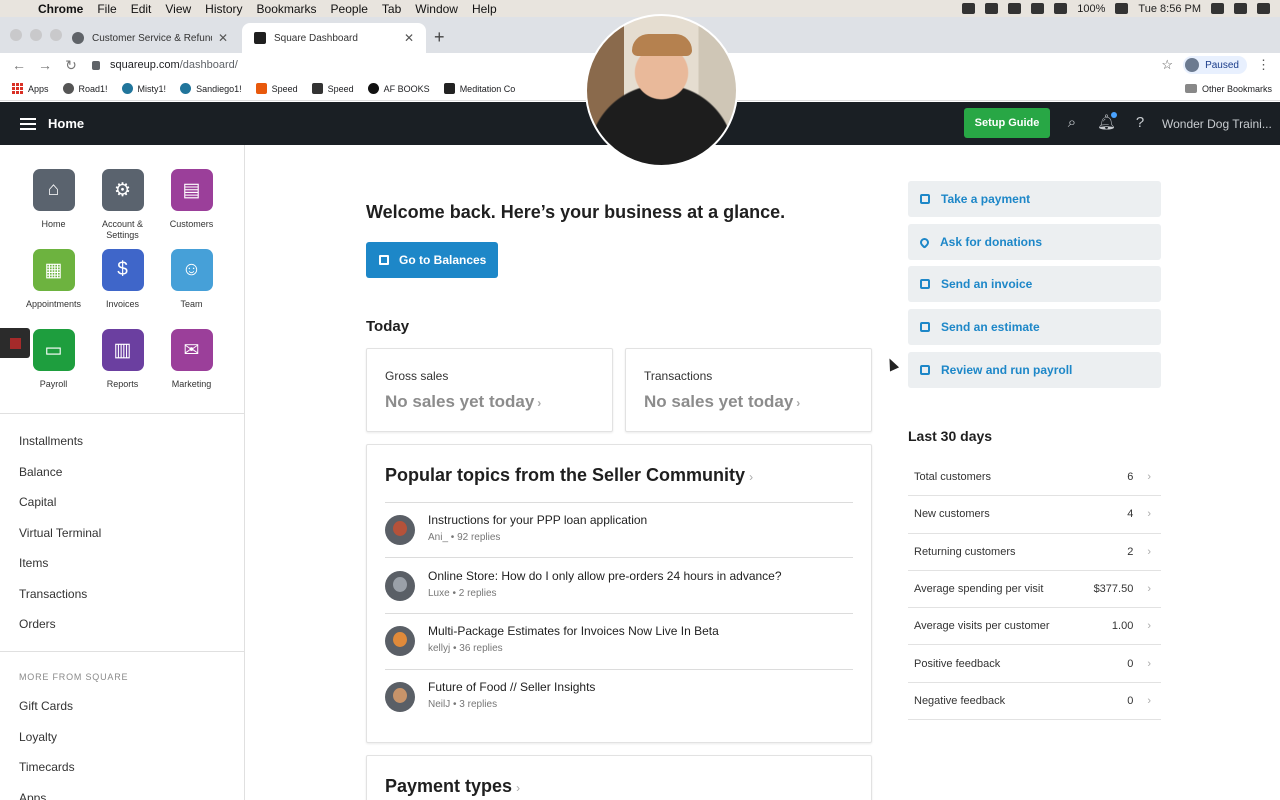  What do you see at coordinates (748, 390) in the screenshot?
I see `transactions-card: Transactions No sales yet today ›` at bounding box center [748, 390].